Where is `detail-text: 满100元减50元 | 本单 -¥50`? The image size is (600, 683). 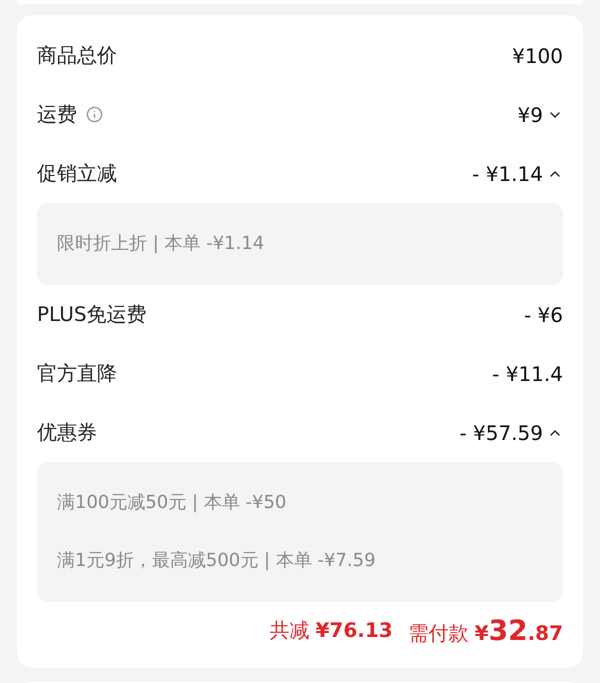
detail-text: 满100元减50元 | 本单 -¥50 is located at coordinates (172, 503).